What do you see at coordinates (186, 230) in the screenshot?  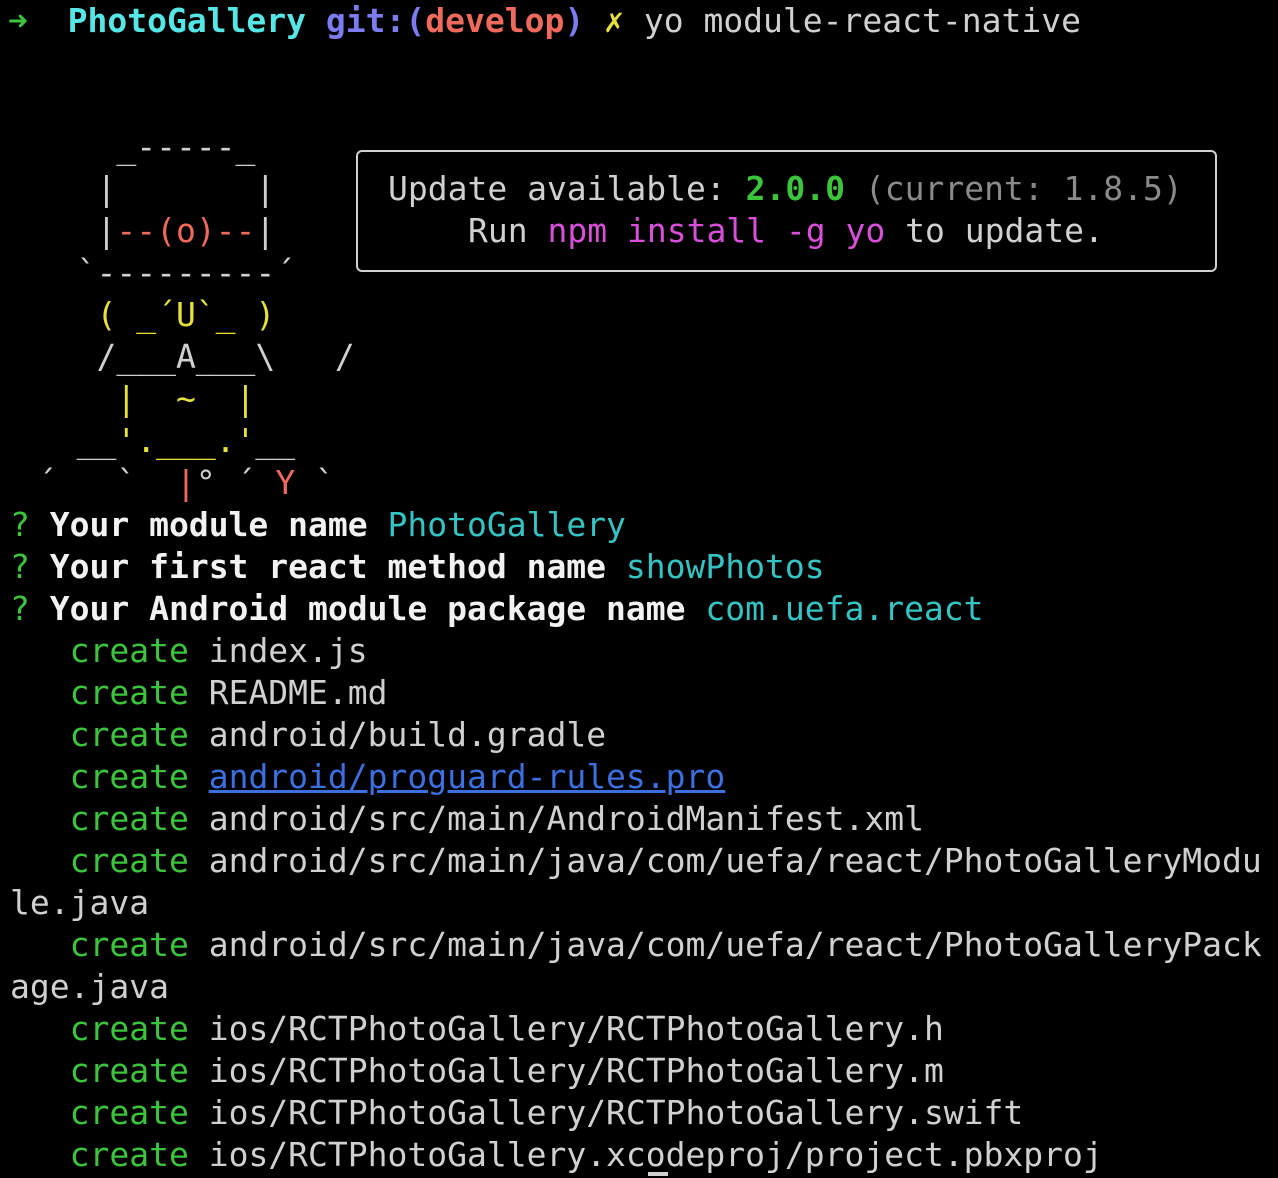 I see `art-eye: --(o)--` at bounding box center [186, 230].